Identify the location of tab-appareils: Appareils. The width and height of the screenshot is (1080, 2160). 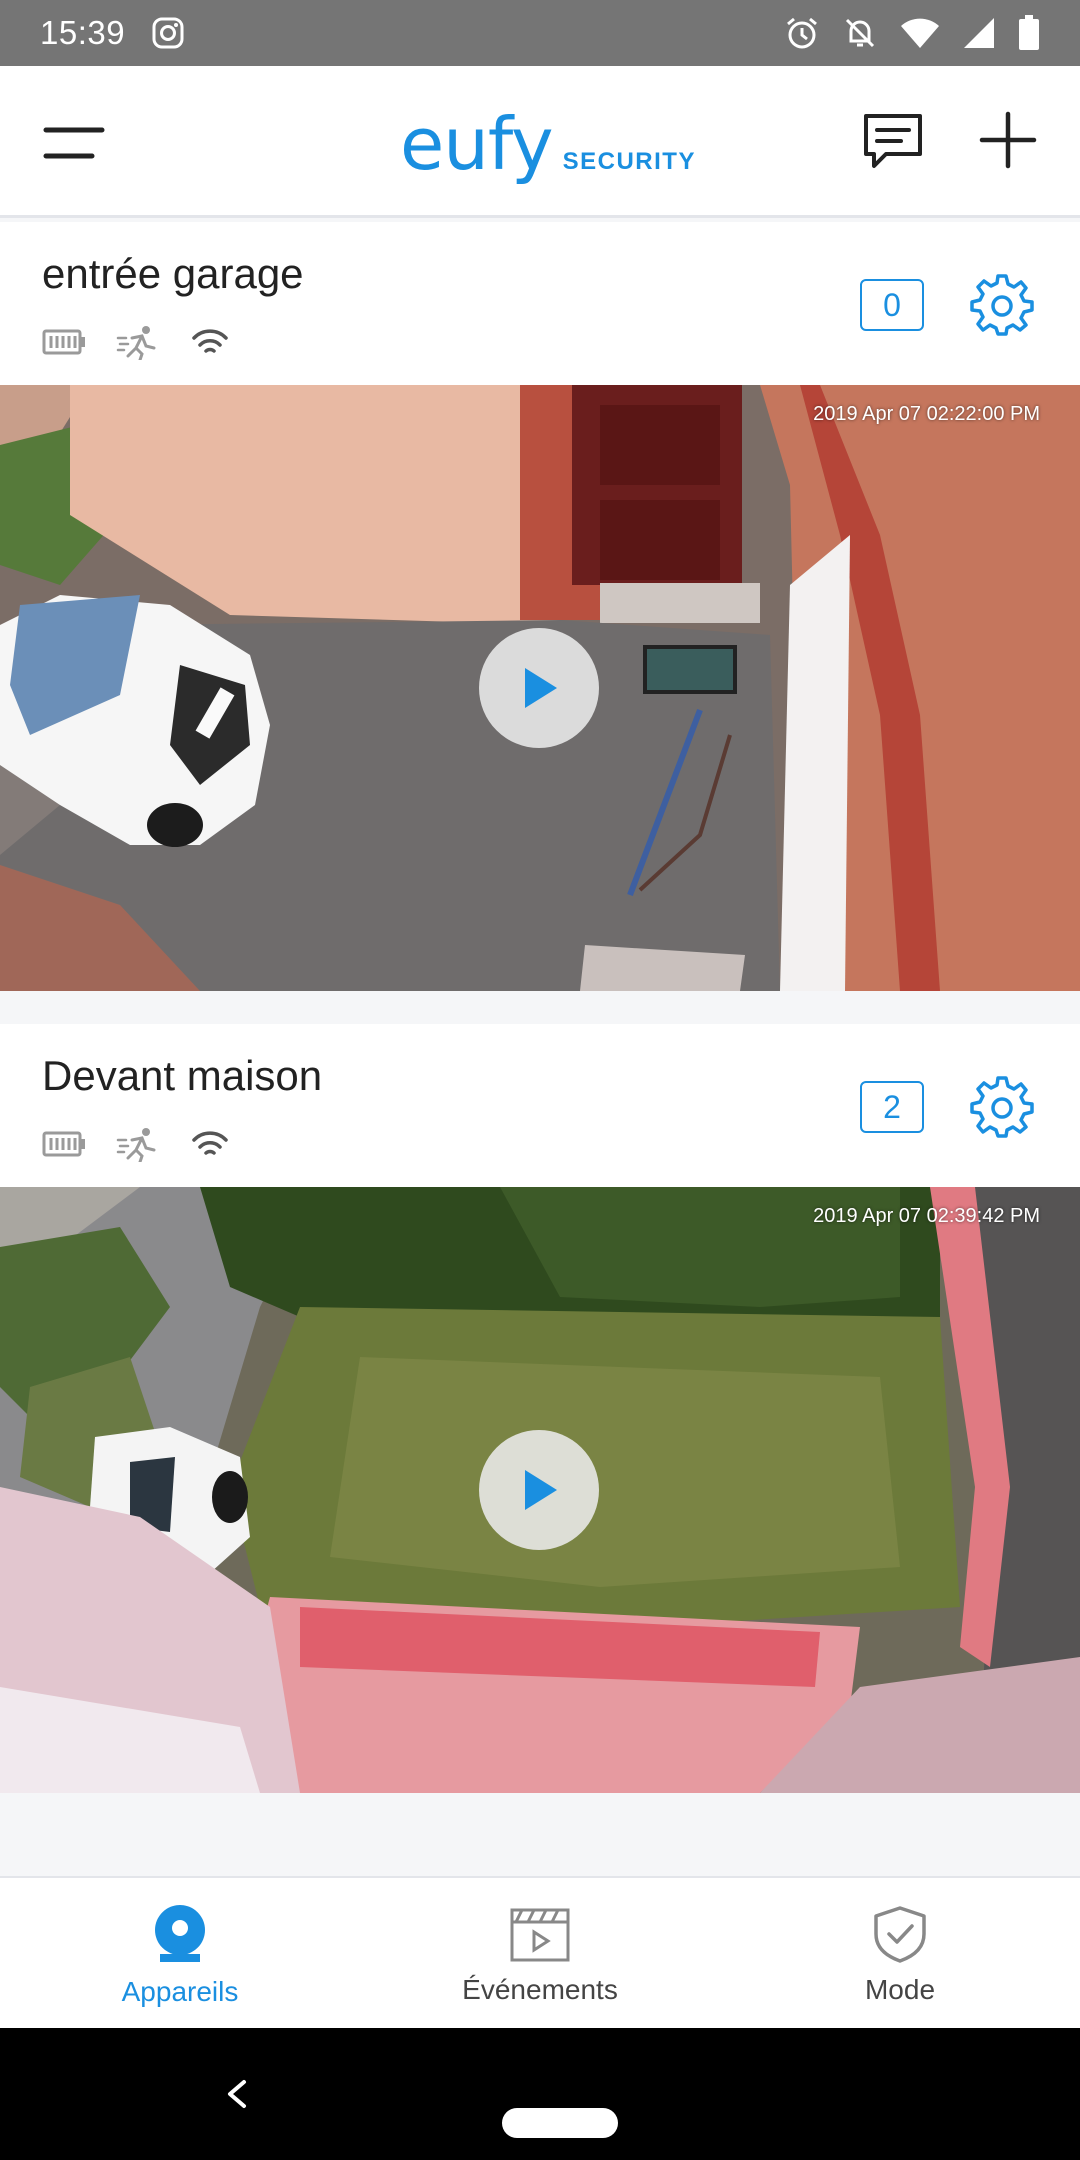
(180, 1953).